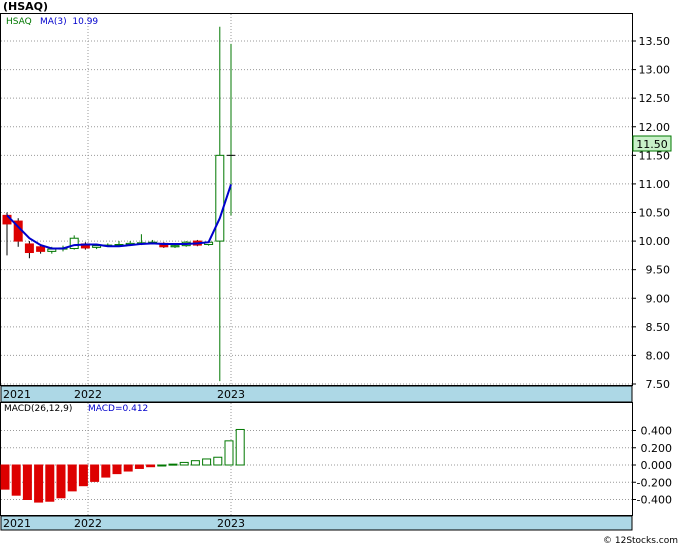 This screenshot has height=550, width=680. Describe the element at coordinates (118, 409) in the screenshot. I see `macd-legend-value: MACD=0.412` at that location.